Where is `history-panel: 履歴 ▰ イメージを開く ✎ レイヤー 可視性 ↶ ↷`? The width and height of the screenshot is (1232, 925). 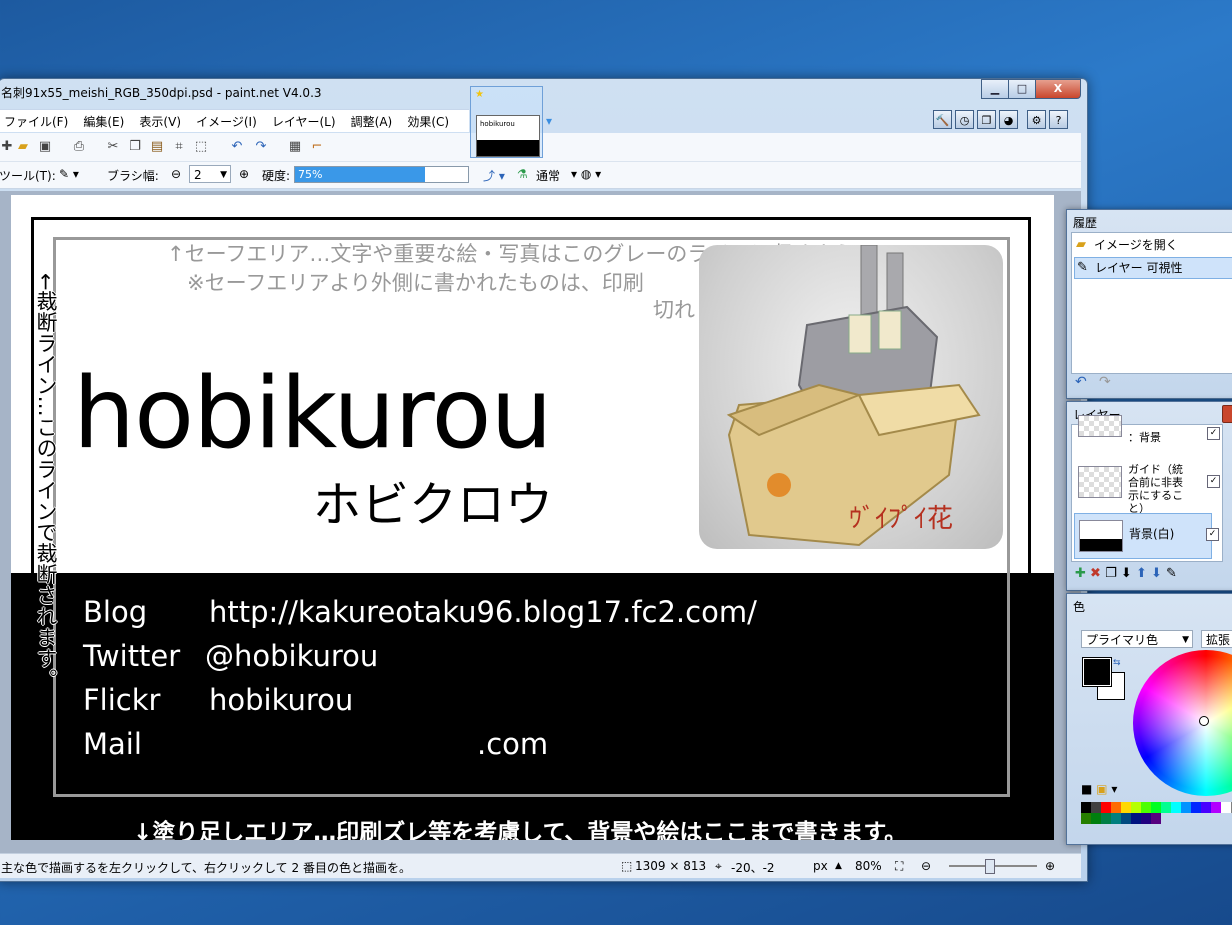 history-panel: 履歴 ▰ イメージを開く ✎ レイヤー 可視性 ↶ ↷ is located at coordinates (1149, 304).